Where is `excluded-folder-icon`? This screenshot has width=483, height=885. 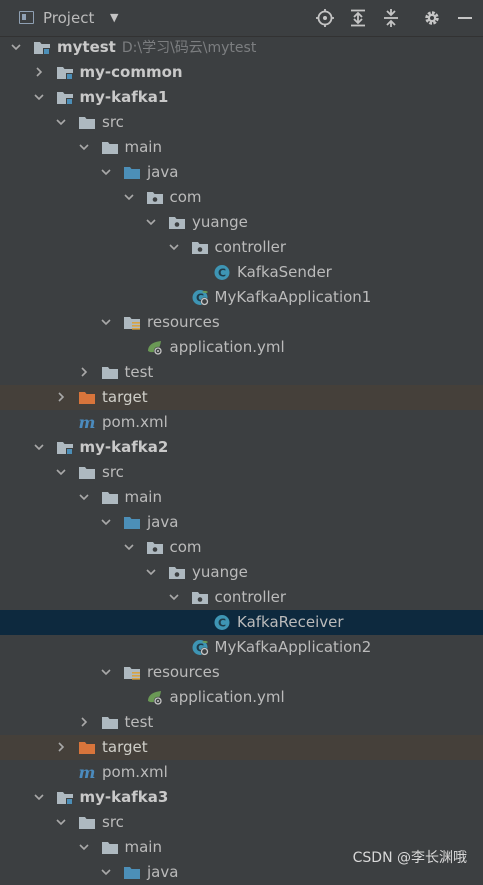
excluded-folder-icon is located at coordinates (87, 397).